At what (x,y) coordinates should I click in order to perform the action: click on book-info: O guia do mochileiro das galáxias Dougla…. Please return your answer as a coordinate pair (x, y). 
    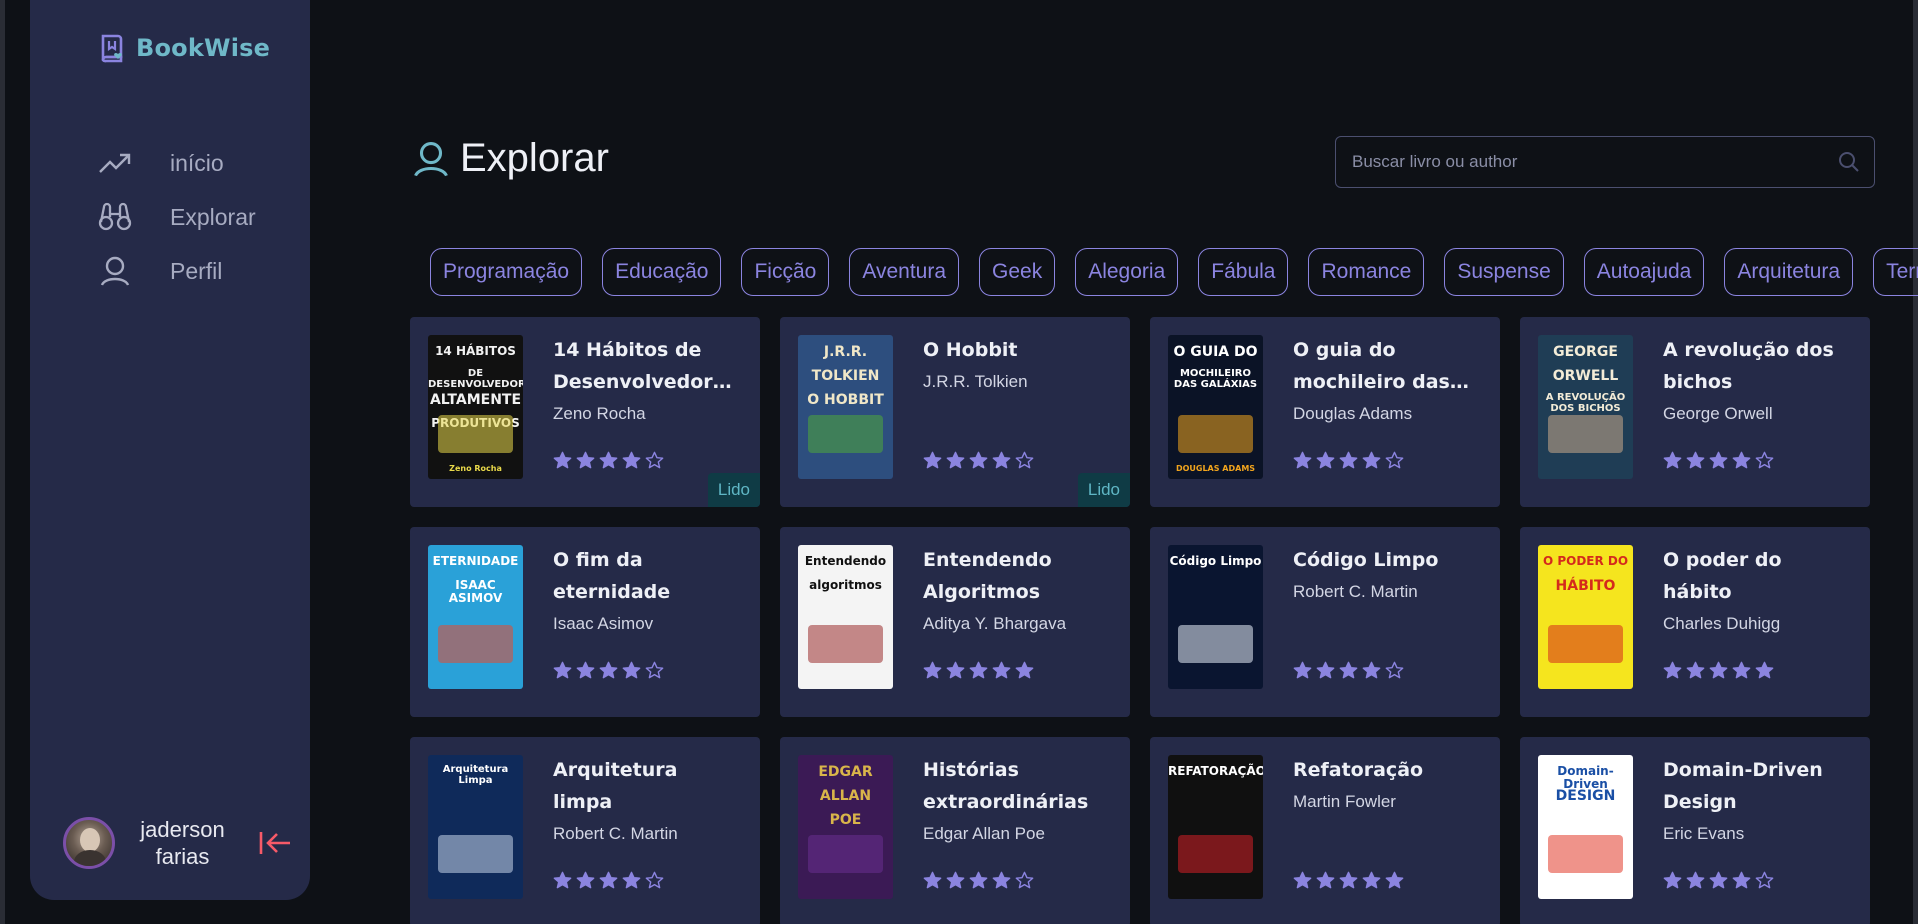
    Looking at the image, I should click on (1388, 381).